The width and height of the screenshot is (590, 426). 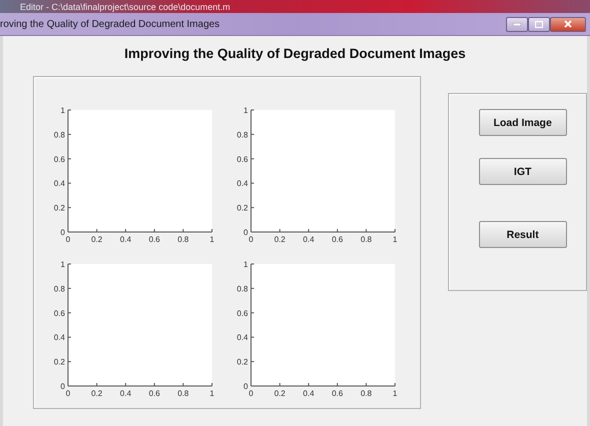 I want to click on maximize-button, so click(x=539, y=24).